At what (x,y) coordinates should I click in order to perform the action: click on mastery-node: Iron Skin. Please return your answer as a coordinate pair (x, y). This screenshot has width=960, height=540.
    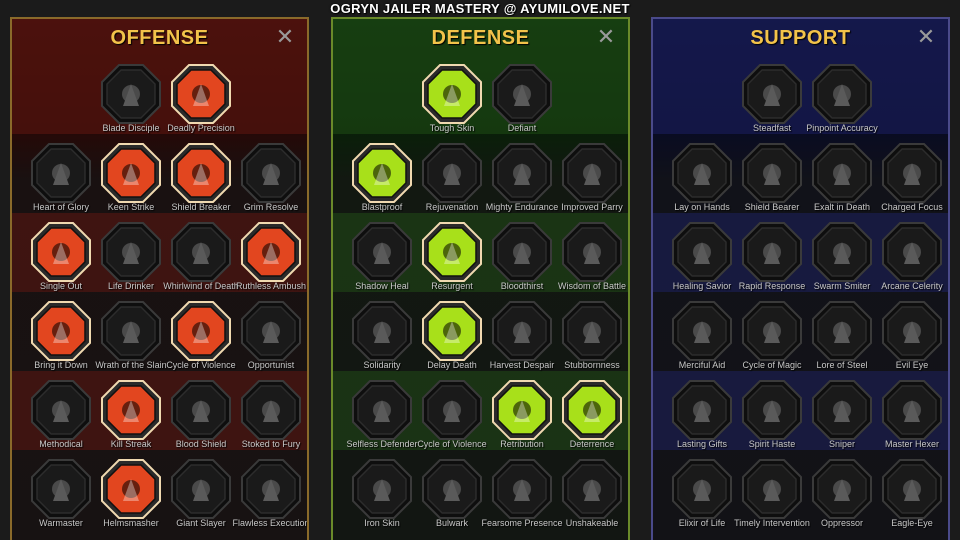
    Looking at the image, I should click on (382, 499).